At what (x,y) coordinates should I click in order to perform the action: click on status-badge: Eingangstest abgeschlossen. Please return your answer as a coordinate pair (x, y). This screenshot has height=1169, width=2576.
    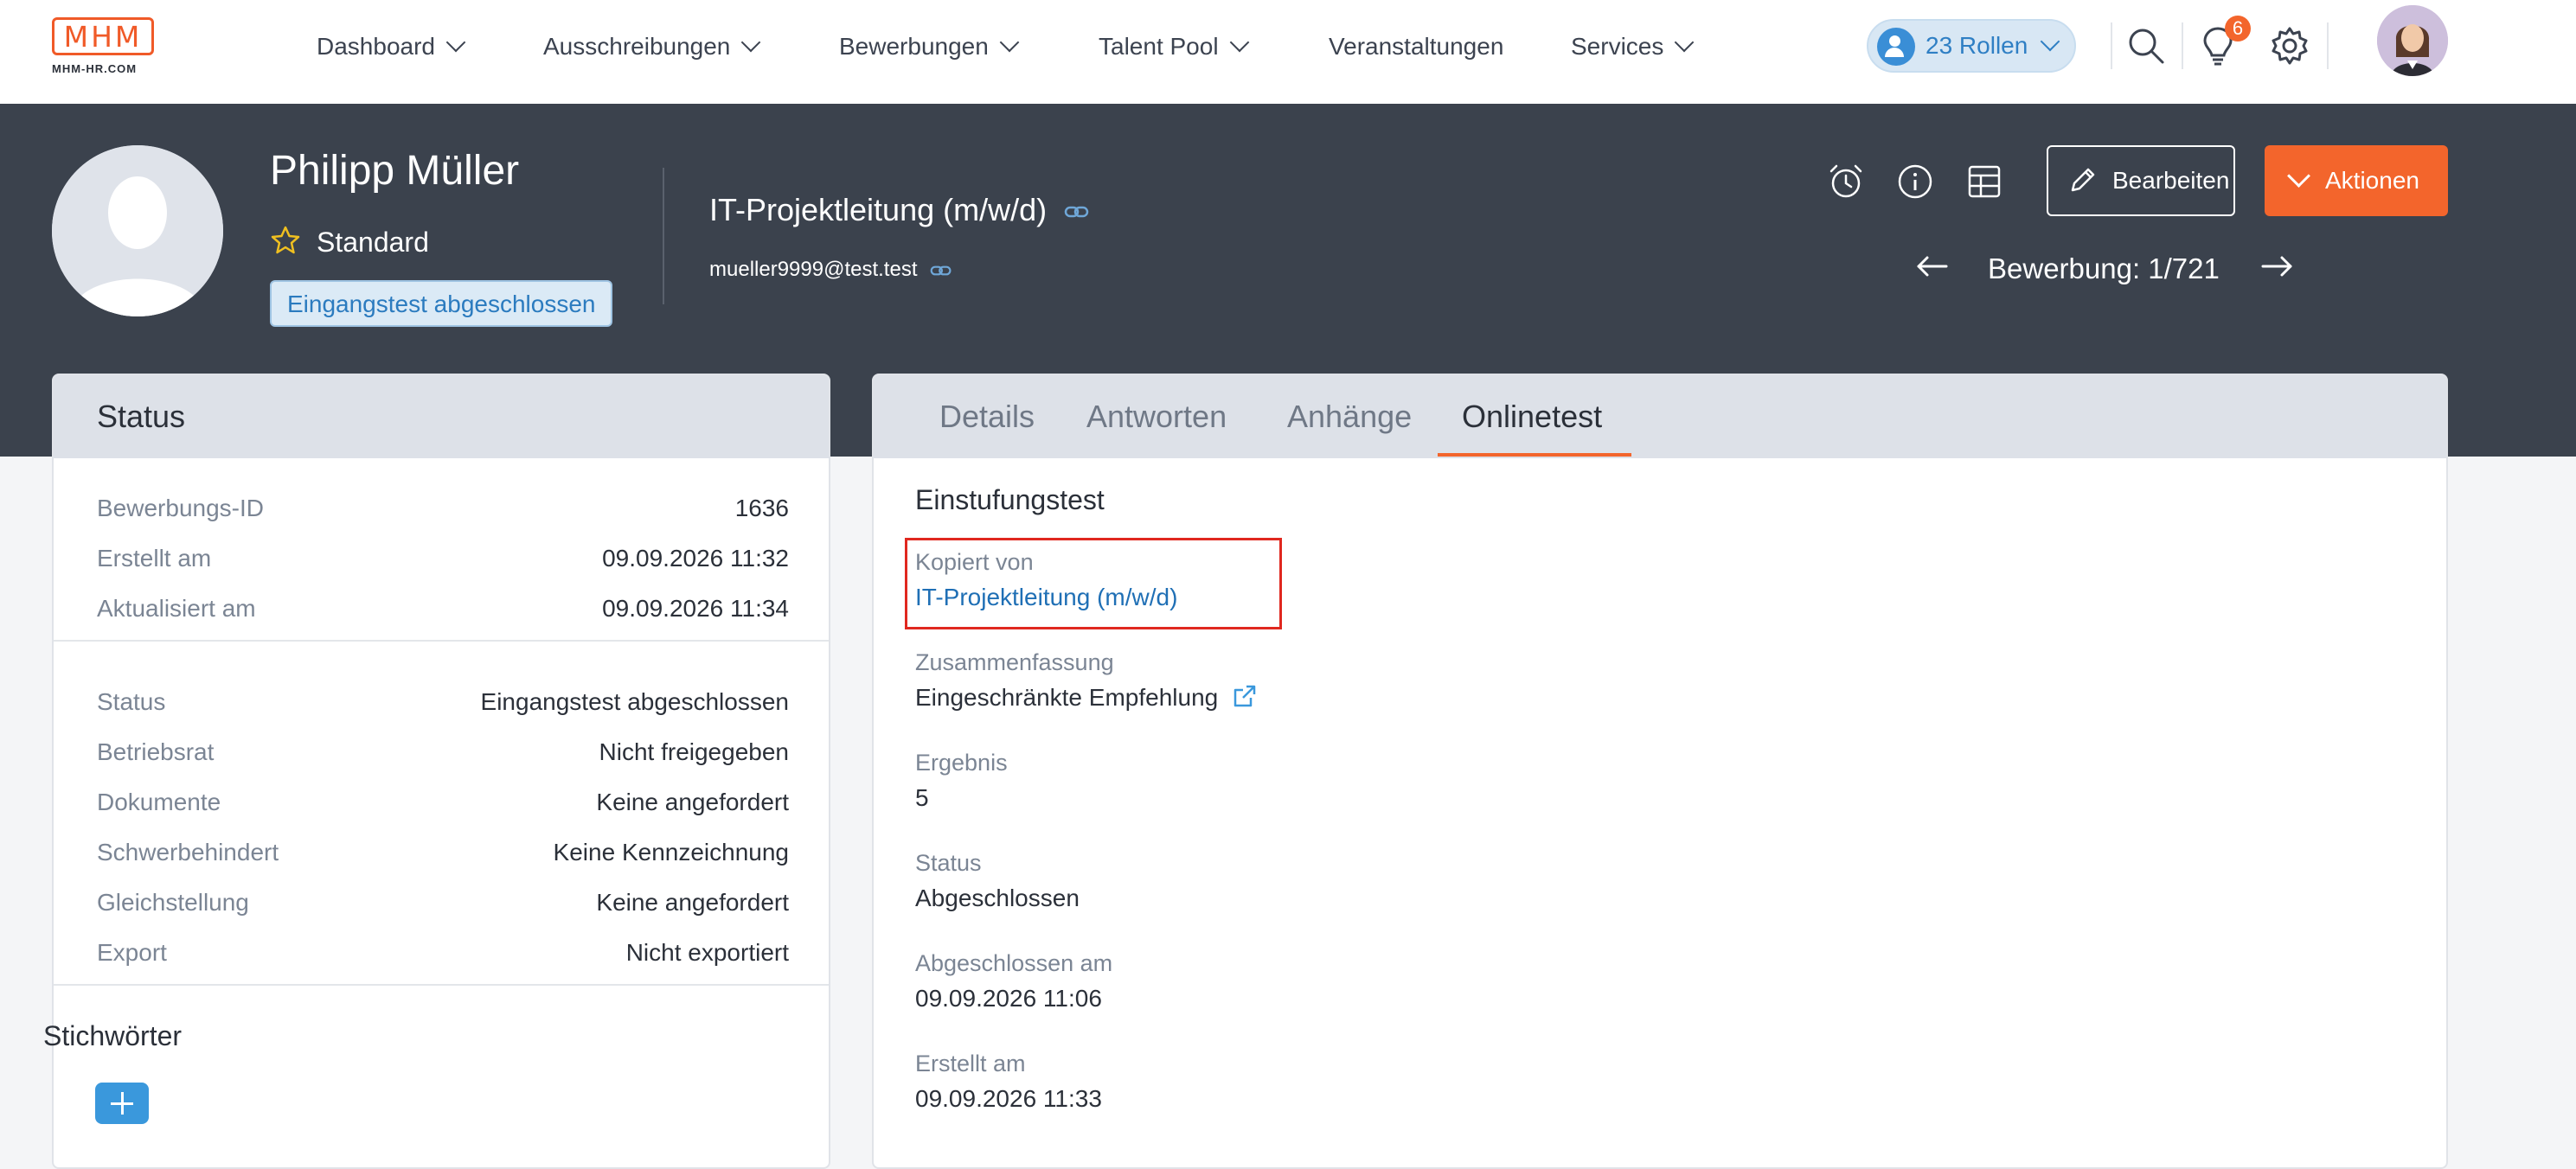
    Looking at the image, I should click on (441, 303).